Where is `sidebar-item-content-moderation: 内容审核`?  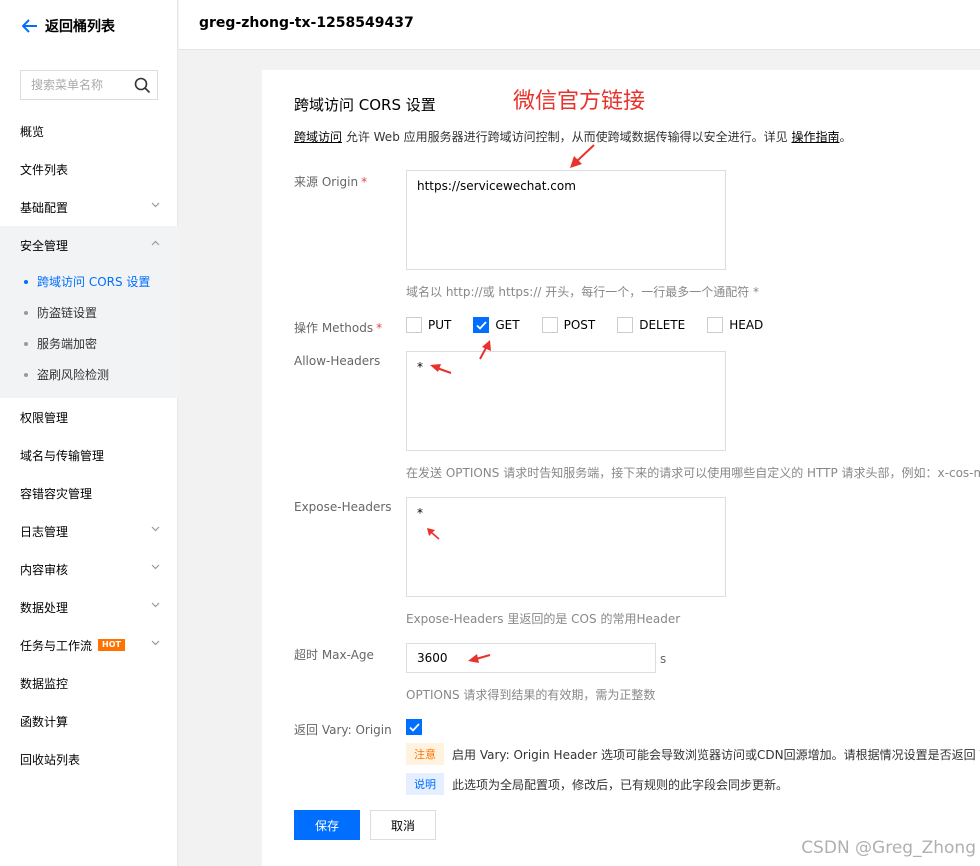 sidebar-item-content-moderation: 内容审核 is located at coordinates (89, 569).